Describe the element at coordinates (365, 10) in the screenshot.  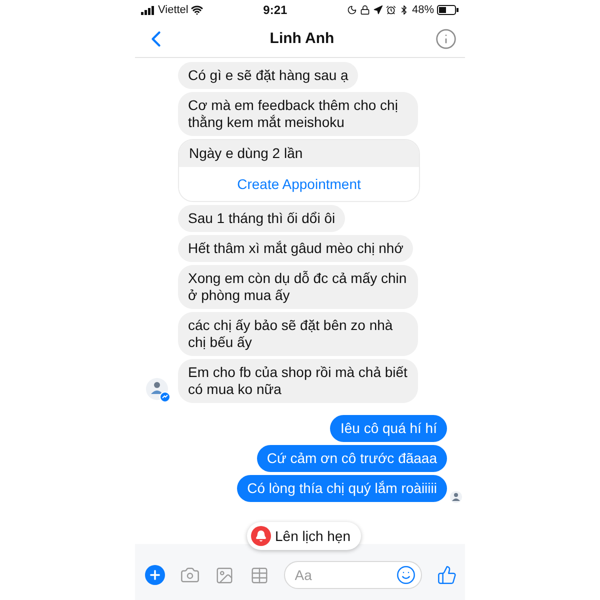
I see `lock-icon` at that location.